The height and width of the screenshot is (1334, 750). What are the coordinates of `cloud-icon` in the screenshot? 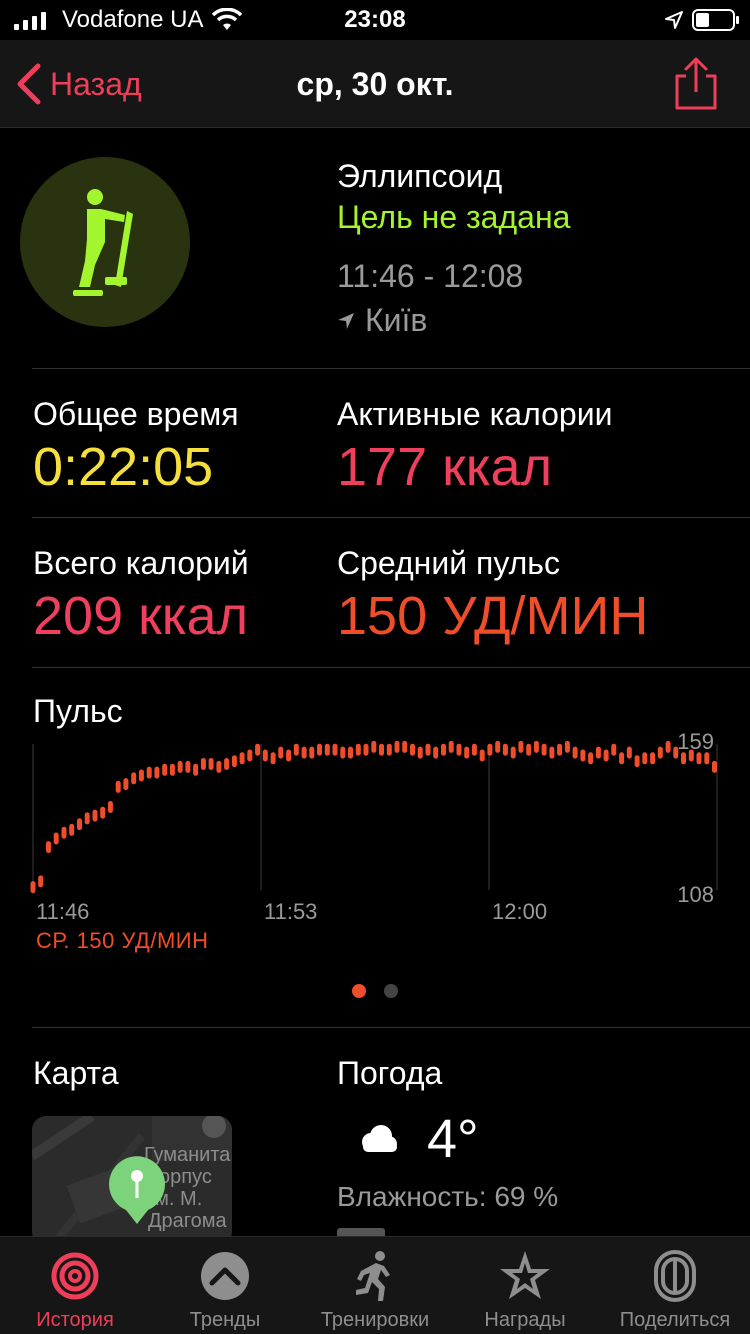 It's located at (379, 1138).